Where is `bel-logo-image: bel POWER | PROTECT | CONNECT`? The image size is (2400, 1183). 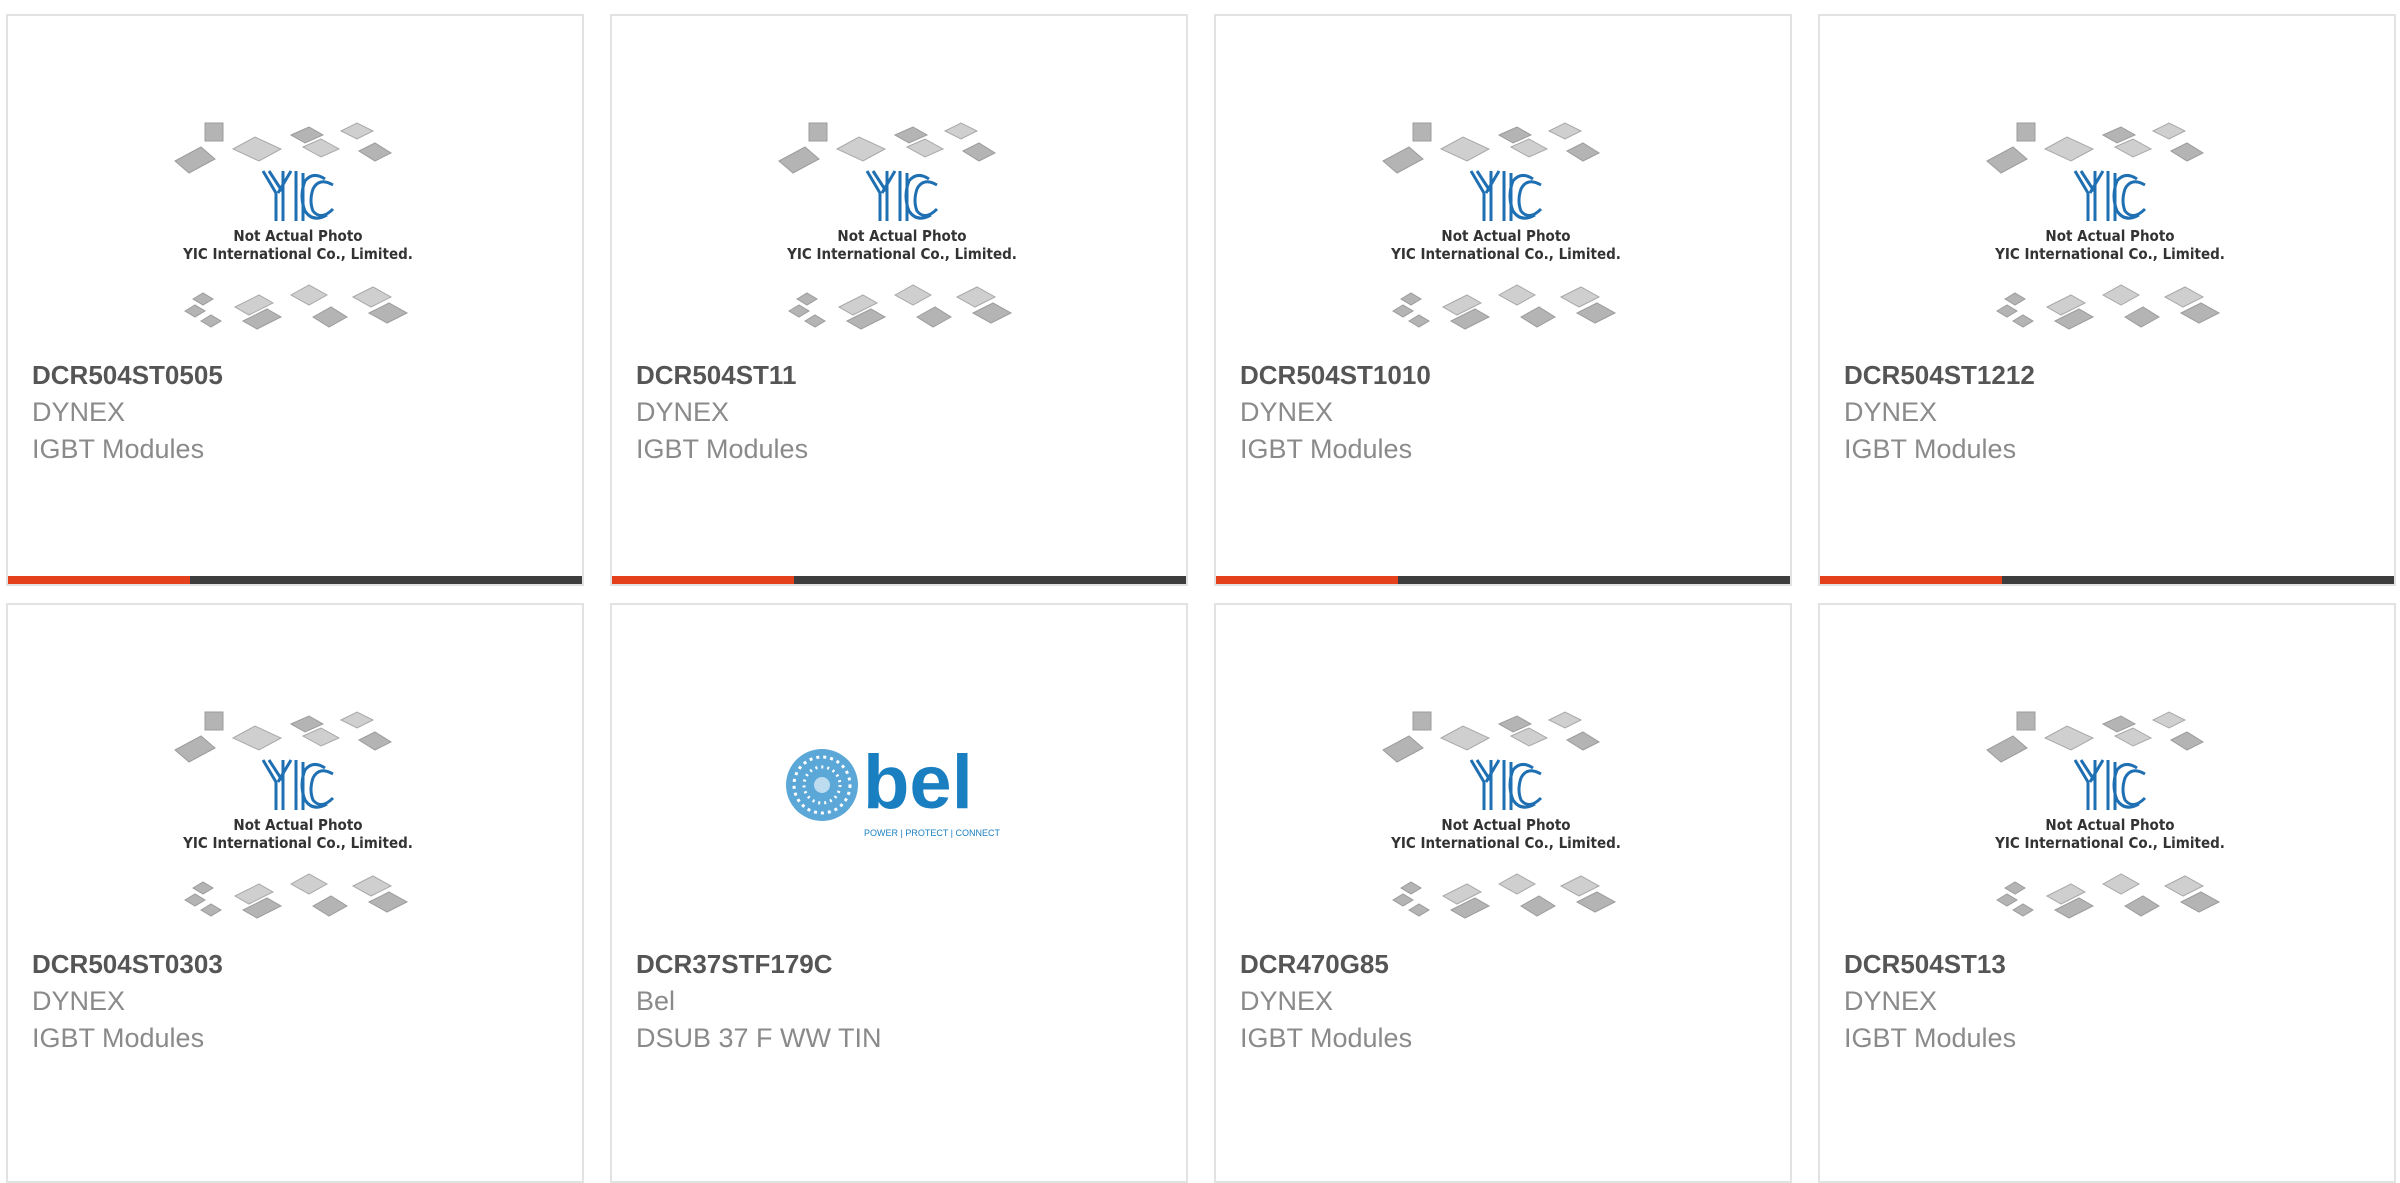
bel-logo-image: bel POWER | PROTECT | CONNECT is located at coordinates (893, 789).